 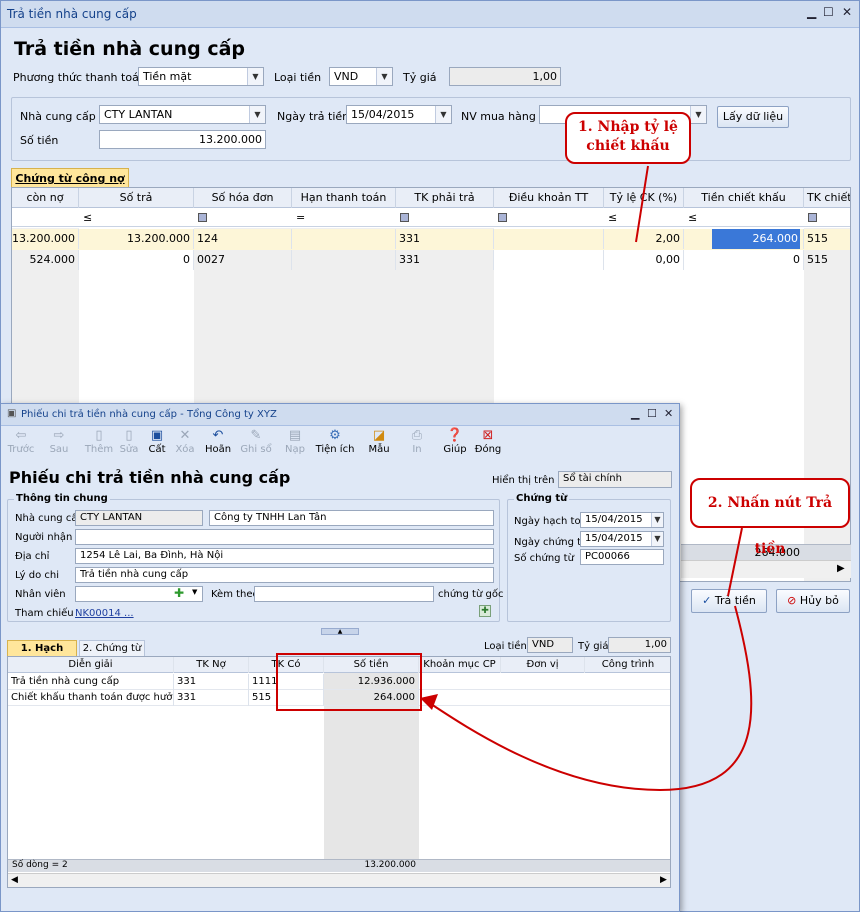 I want to click on arrow-curve, so click(x=588, y=698).